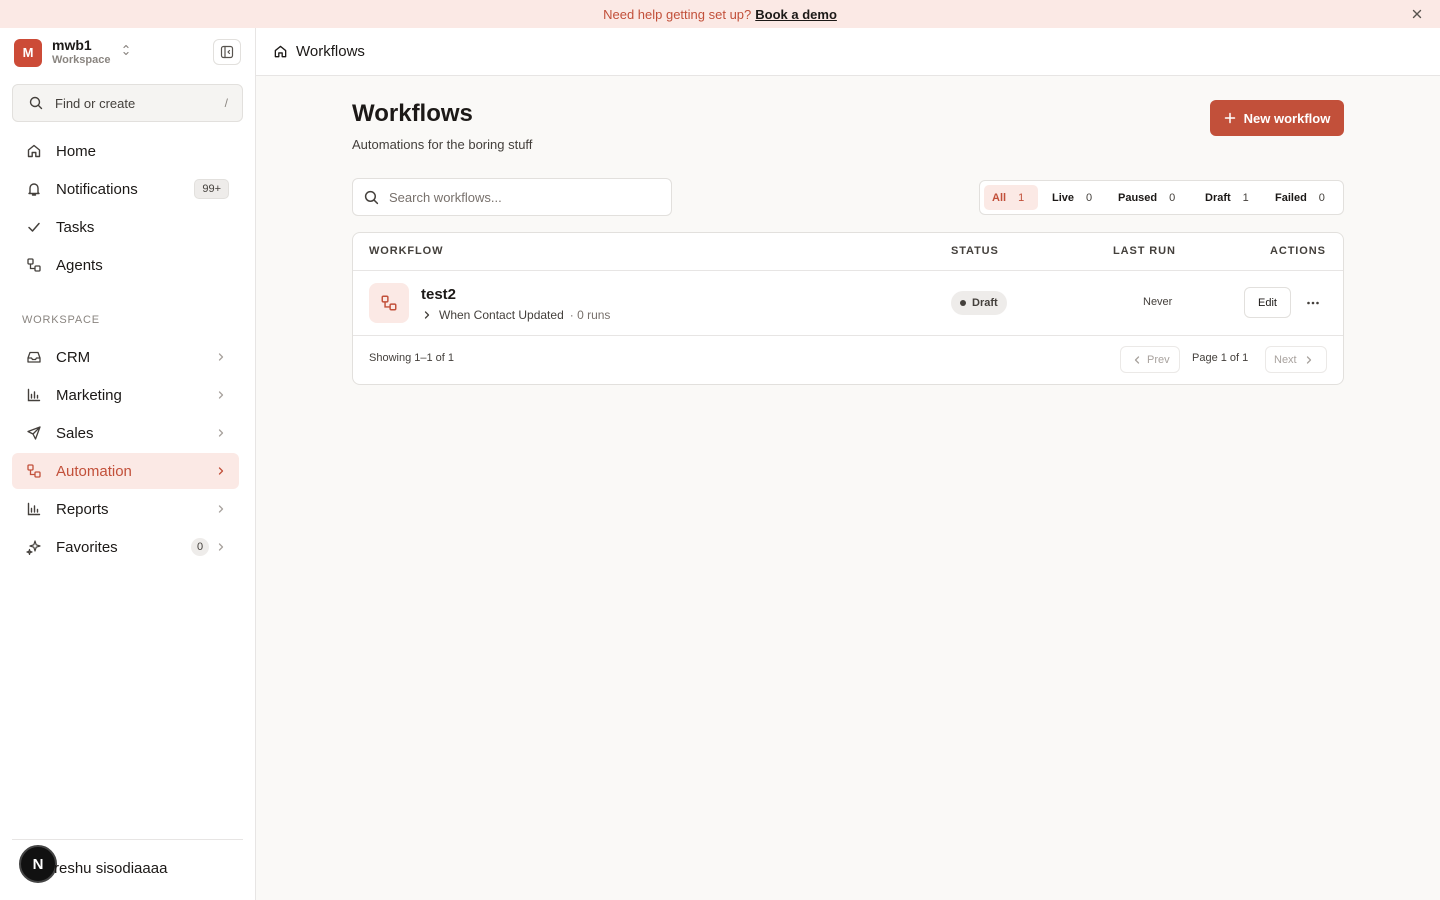 This screenshot has height=900, width=1440. What do you see at coordinates (280, 51) in the screenshot?
I see `home-icon` at bounding box center [280, 51].